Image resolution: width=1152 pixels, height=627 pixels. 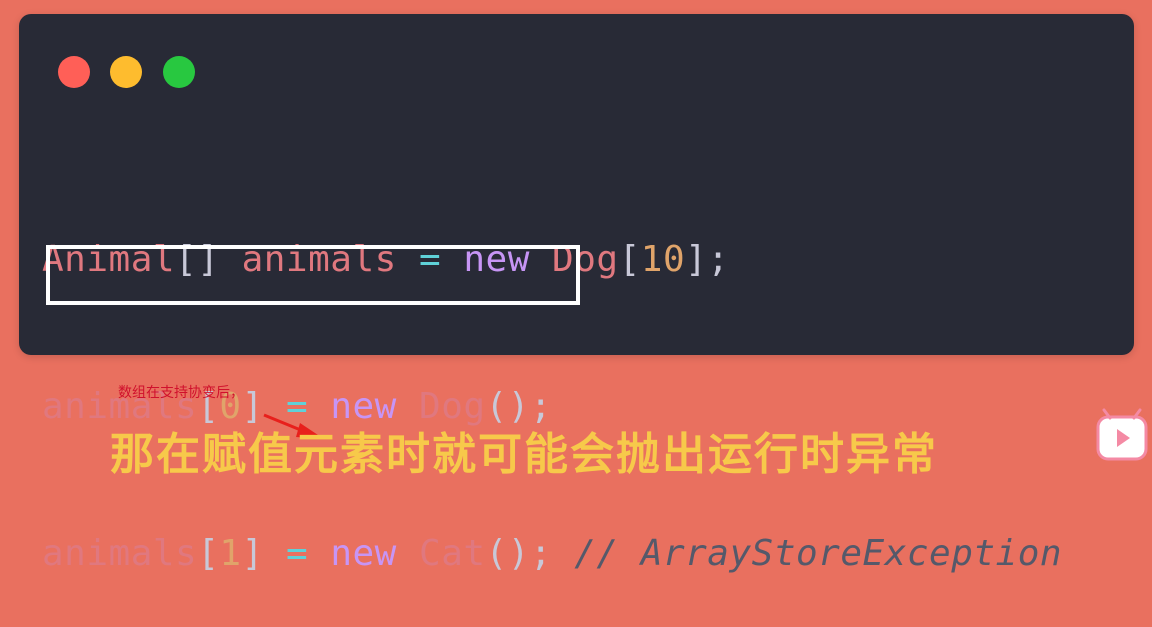 I want to click on subtitle: 那在赋值元素时就可能会抛出运行时异常, so click(x=524, y=454).